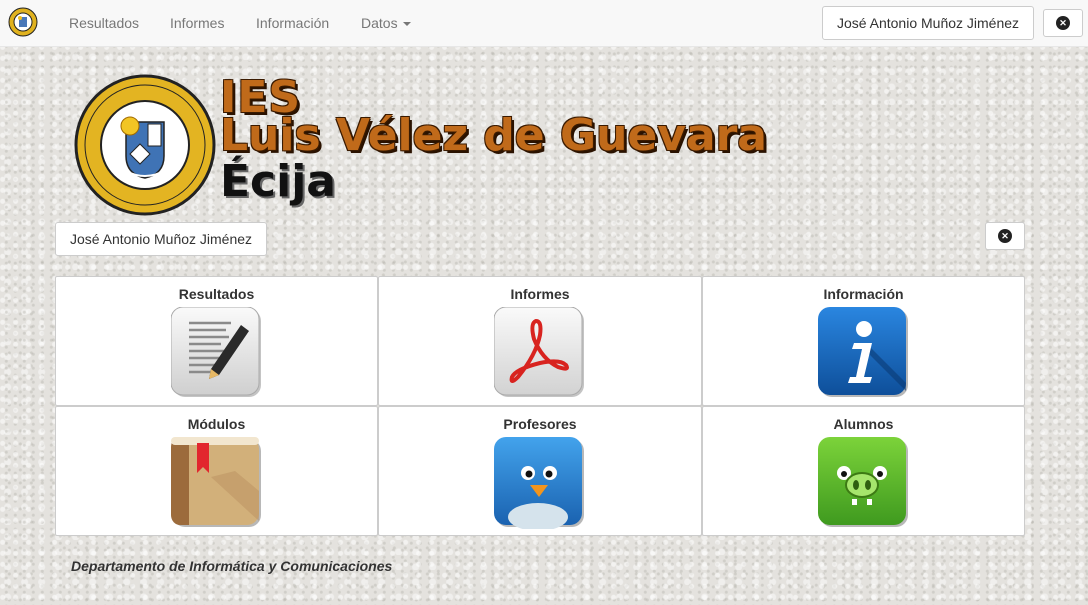 This screenshot has width=1088, height=605. Describe the element at coordinates (379, 23) in the screenshot. I see `nav-datos-label: Datos` at that location.